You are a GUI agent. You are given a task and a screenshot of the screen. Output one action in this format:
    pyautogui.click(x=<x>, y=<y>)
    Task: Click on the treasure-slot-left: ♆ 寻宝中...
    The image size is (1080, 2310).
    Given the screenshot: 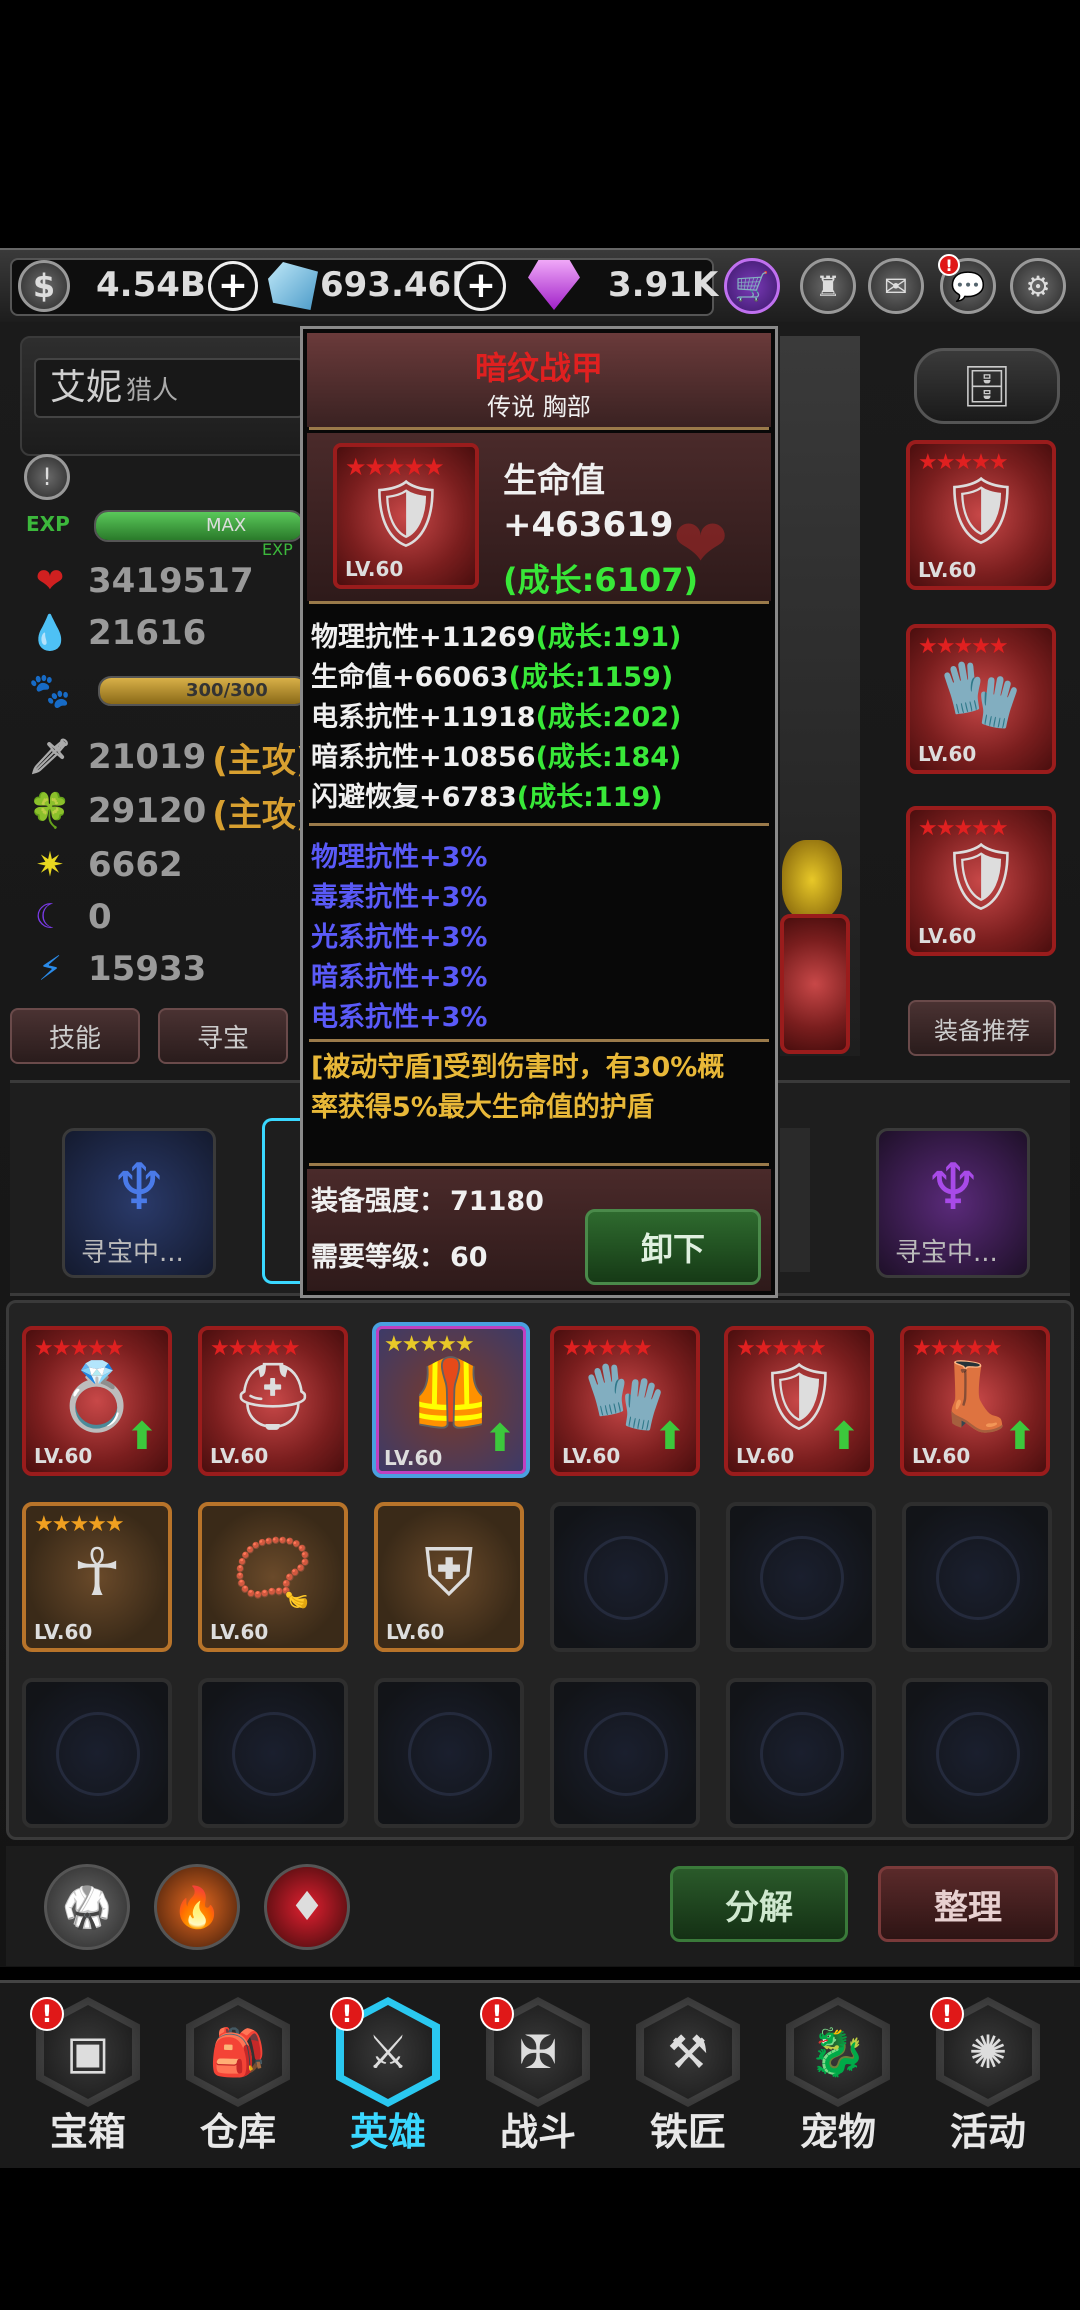 What is the action you would take?
    pyautogui.click(x=139, y=1203)
    